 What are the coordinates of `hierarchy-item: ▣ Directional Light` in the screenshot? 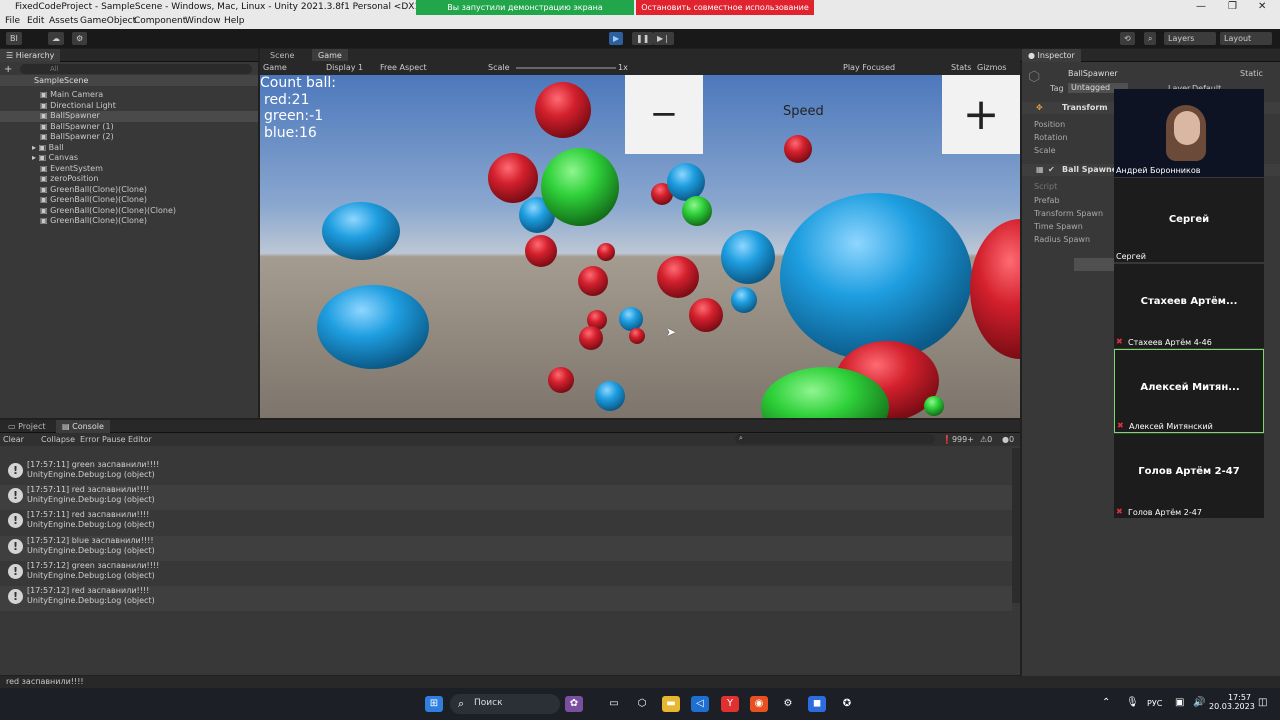 It's located at (129, 106).